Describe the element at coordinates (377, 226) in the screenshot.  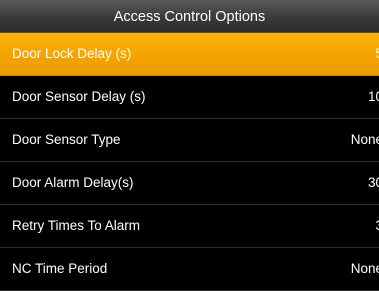
I see `menu-item-value: 3` at that location.